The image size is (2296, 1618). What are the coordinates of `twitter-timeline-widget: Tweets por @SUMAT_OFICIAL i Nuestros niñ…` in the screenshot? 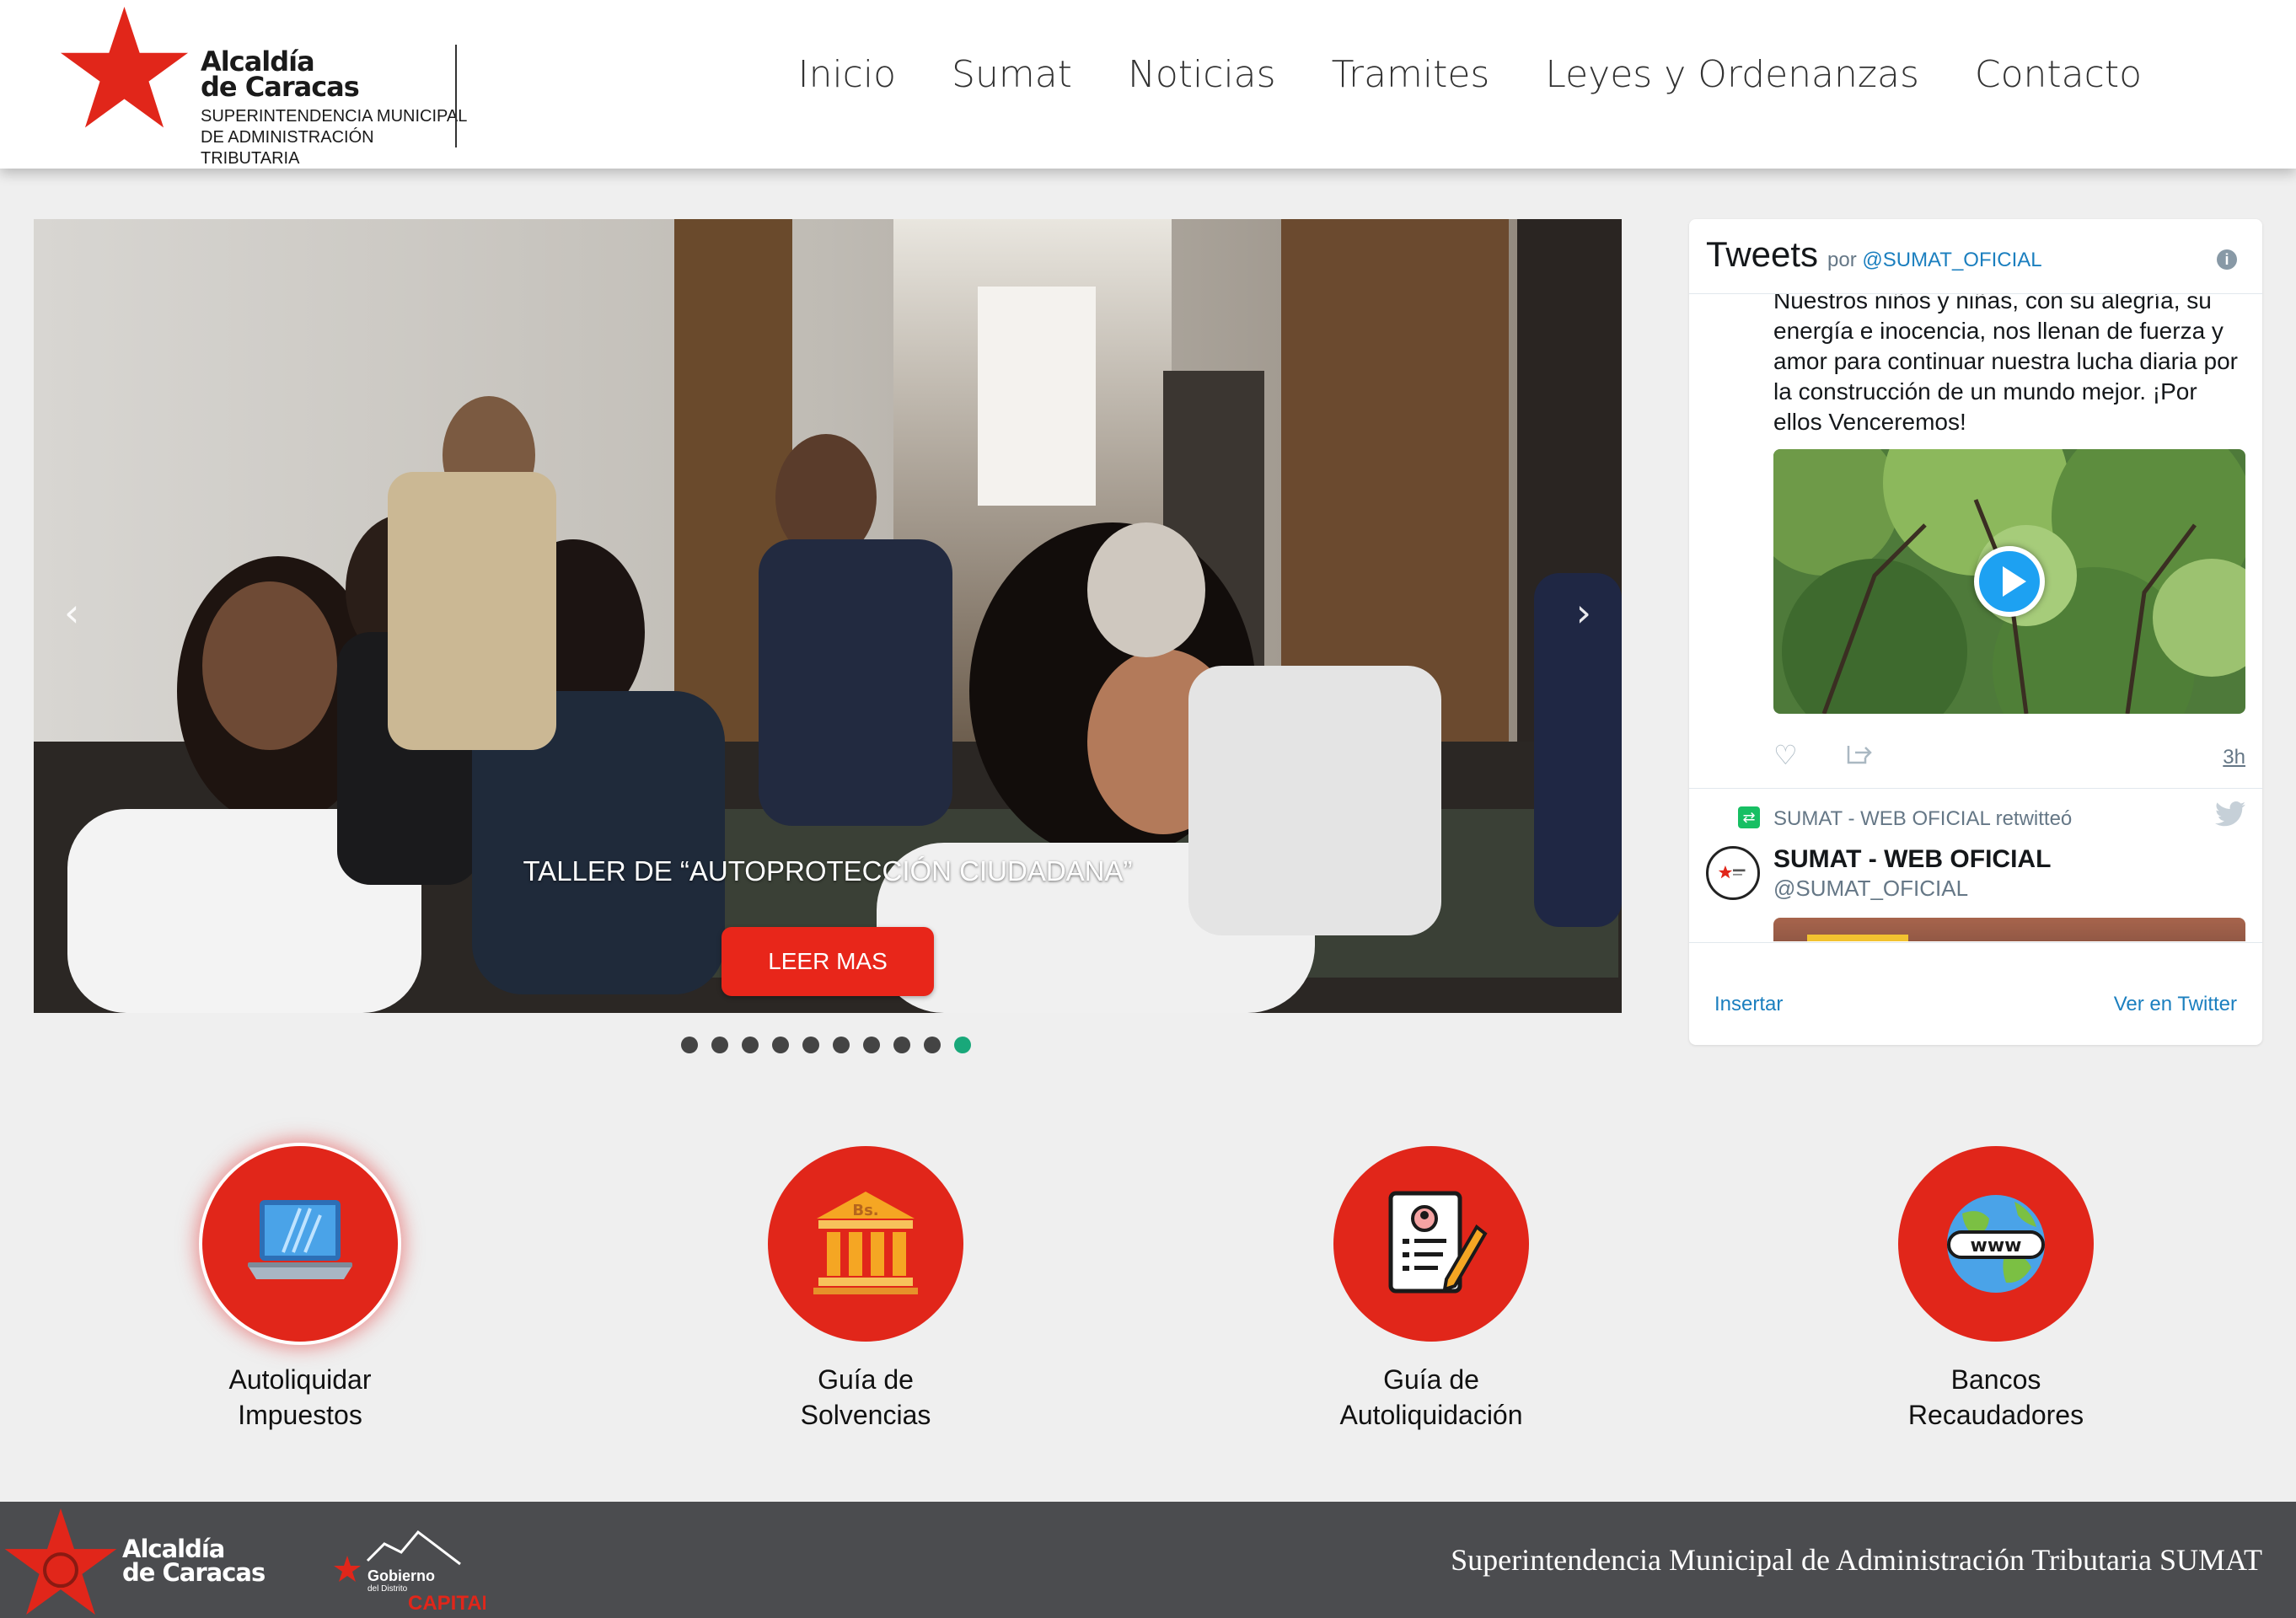 It's located at (1975, 632).